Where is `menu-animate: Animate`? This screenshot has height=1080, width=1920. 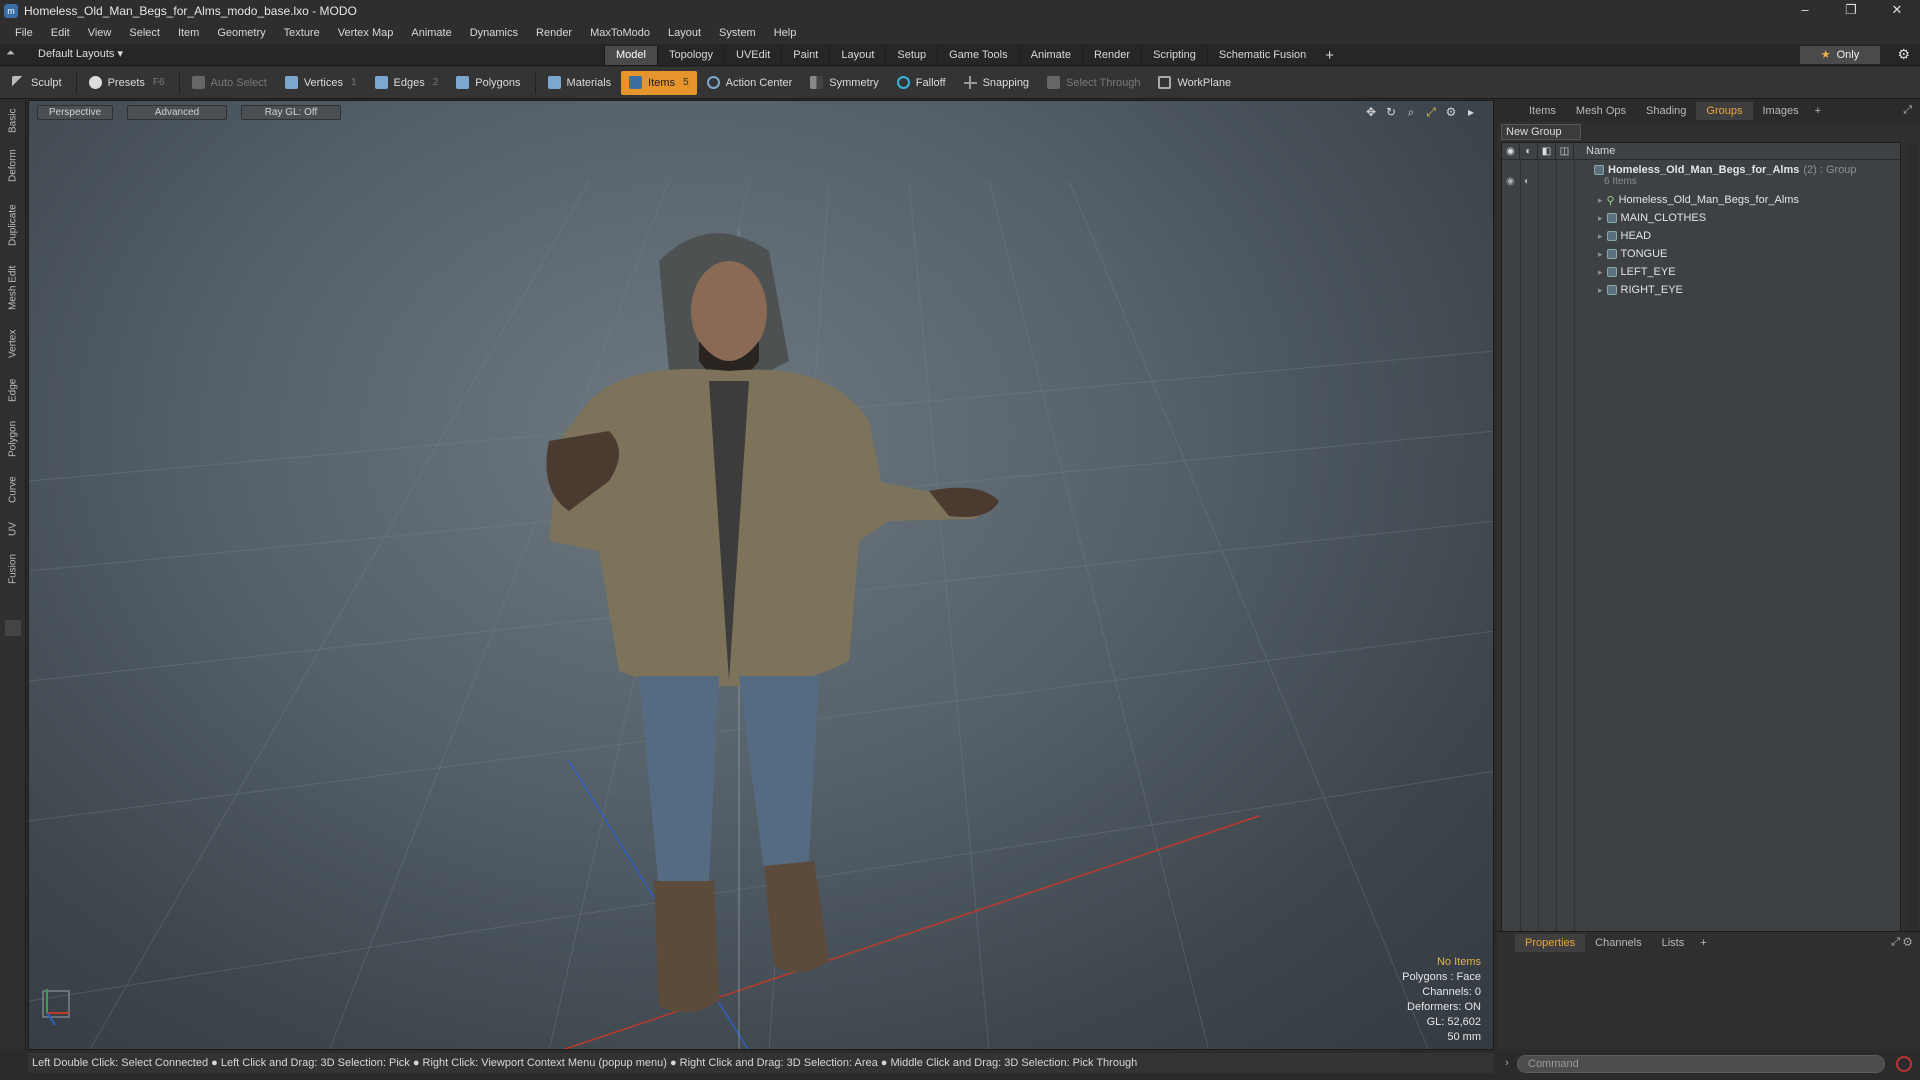
menu-animate: Animate is located at coordinates (431, 33).